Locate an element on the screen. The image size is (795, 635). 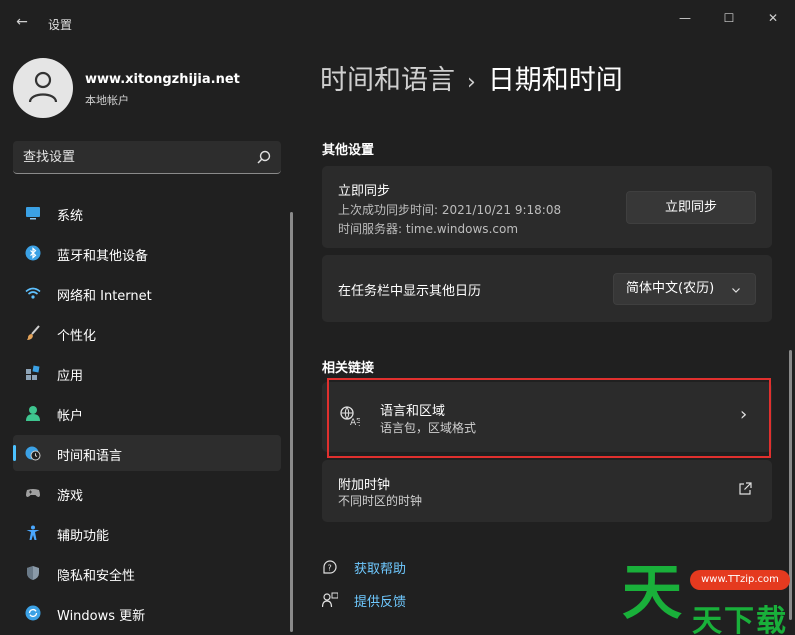
clock-globe-icon is located at coordinates (33, 453).